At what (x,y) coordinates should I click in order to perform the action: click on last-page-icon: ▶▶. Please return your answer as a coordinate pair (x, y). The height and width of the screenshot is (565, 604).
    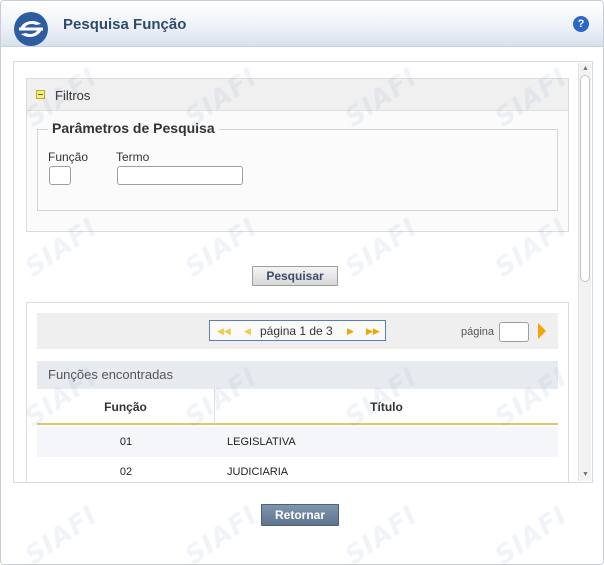
    Looking at the image, I should click on (373, 331).